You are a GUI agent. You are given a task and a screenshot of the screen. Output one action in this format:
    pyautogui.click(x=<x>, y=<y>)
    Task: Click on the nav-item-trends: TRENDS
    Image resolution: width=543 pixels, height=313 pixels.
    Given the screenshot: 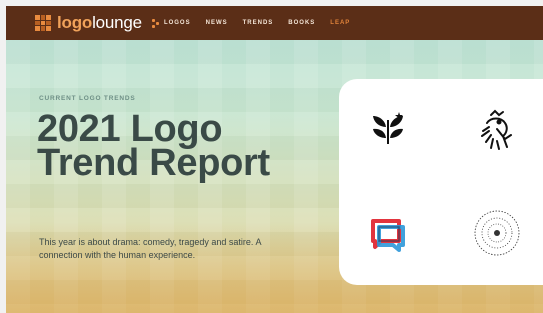 What is the action you would take?
    pyautogui.click(x=258, y=23)
    